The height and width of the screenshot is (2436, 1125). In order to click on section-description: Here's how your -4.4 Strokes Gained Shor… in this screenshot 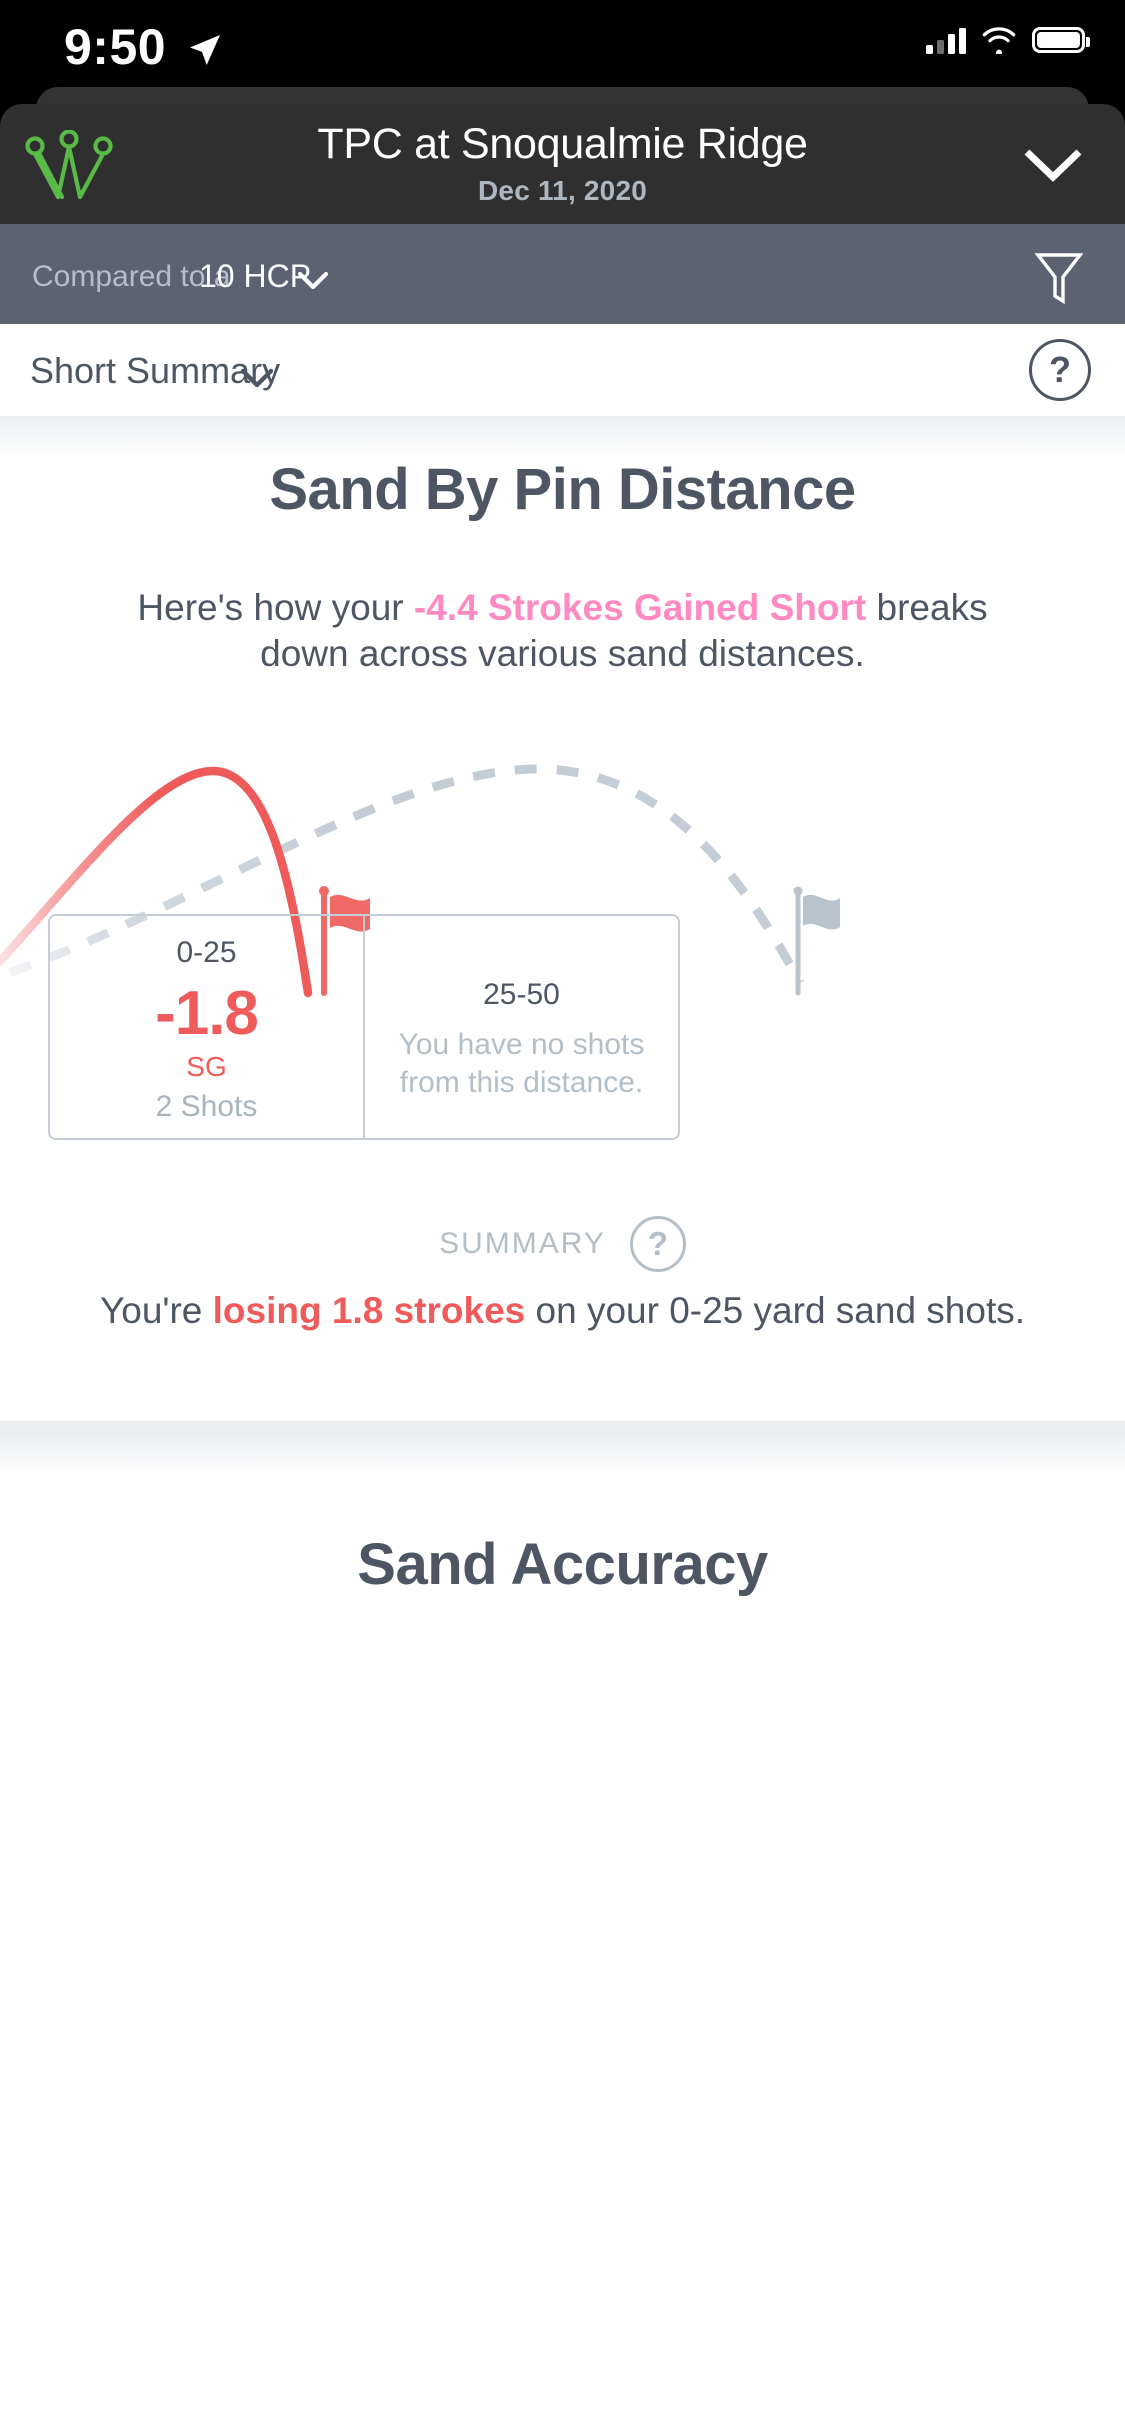, I will do `click(562, 631)`.